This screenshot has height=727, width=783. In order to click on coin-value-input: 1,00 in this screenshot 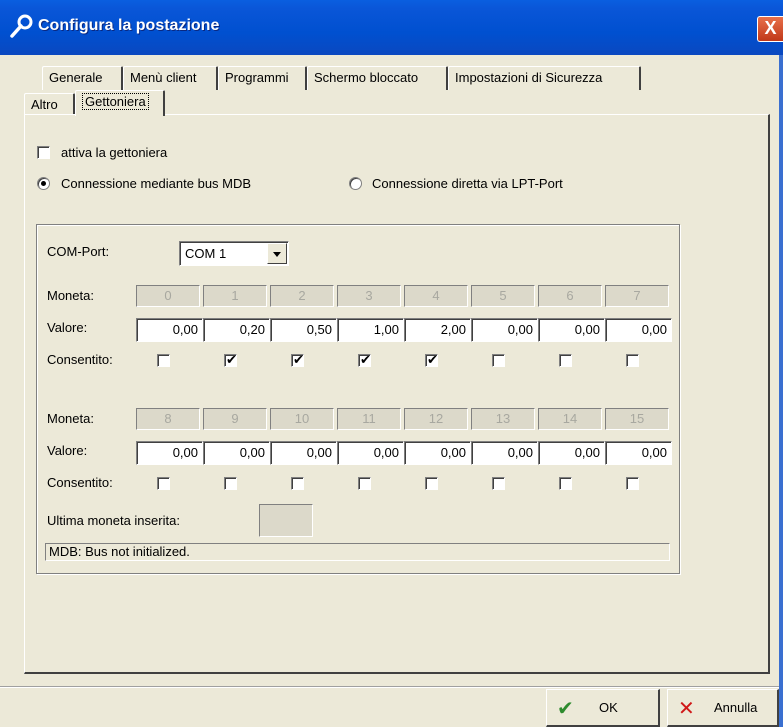, I will do `click(370, 330)`.